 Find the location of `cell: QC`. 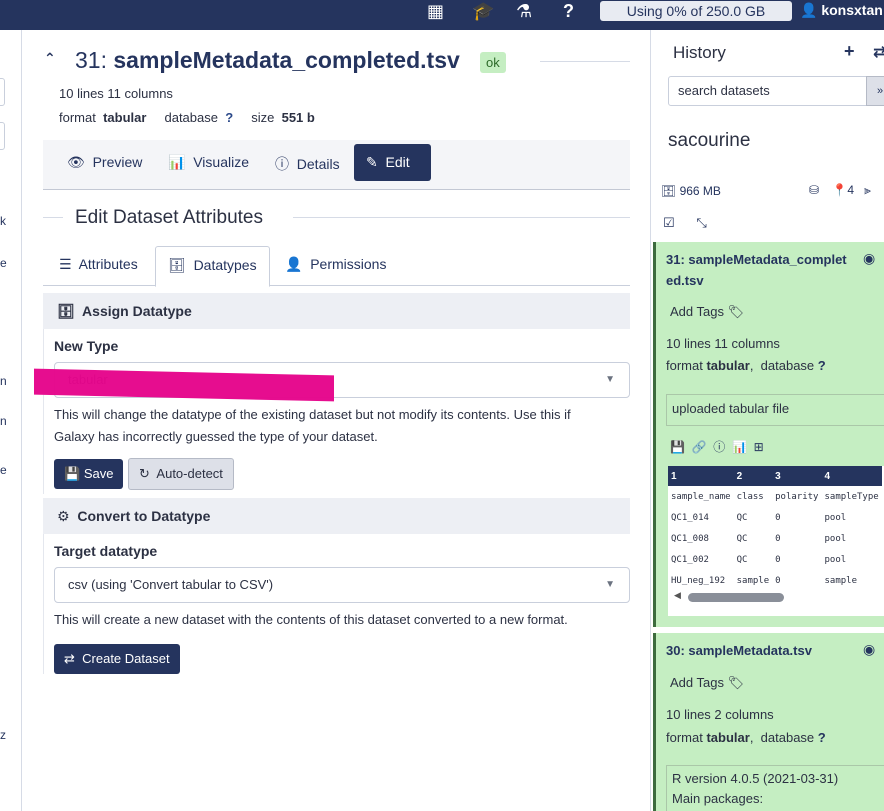

cell: QC is located at coordinates (742, 517).